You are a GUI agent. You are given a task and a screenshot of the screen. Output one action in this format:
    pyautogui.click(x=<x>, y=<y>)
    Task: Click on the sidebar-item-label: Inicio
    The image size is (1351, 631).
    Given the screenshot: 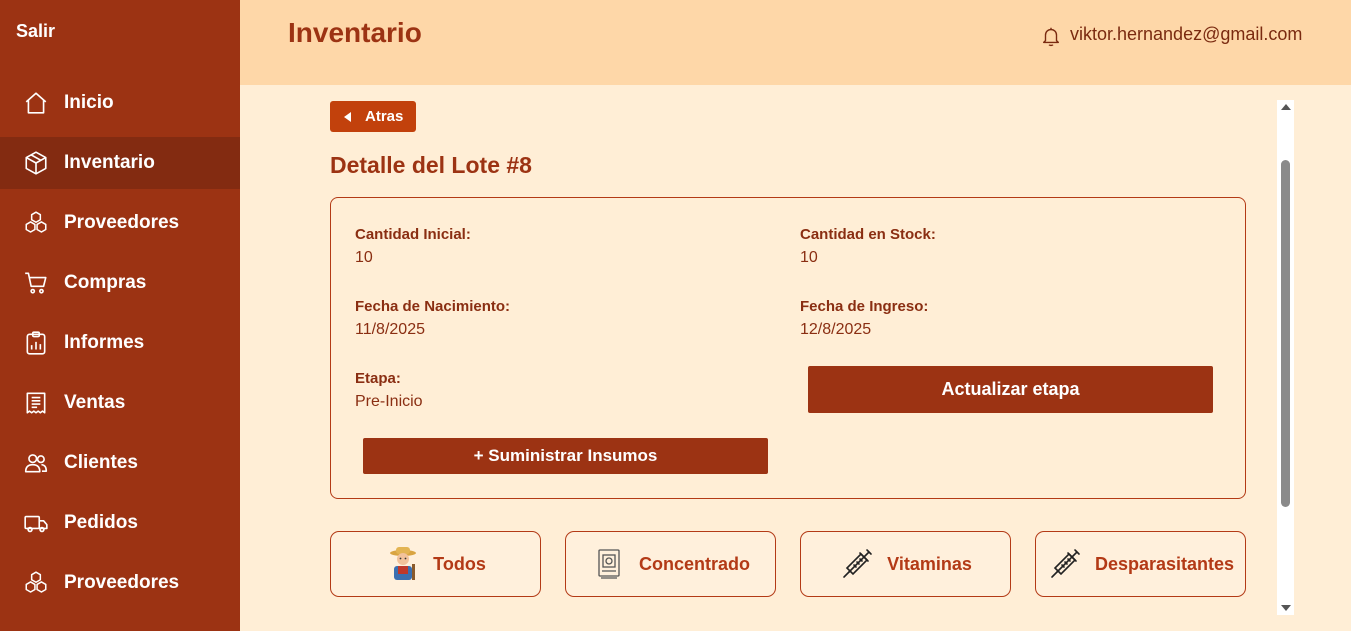 What is the action you would take?
    pyautogui.click(x=89, y=102)
    